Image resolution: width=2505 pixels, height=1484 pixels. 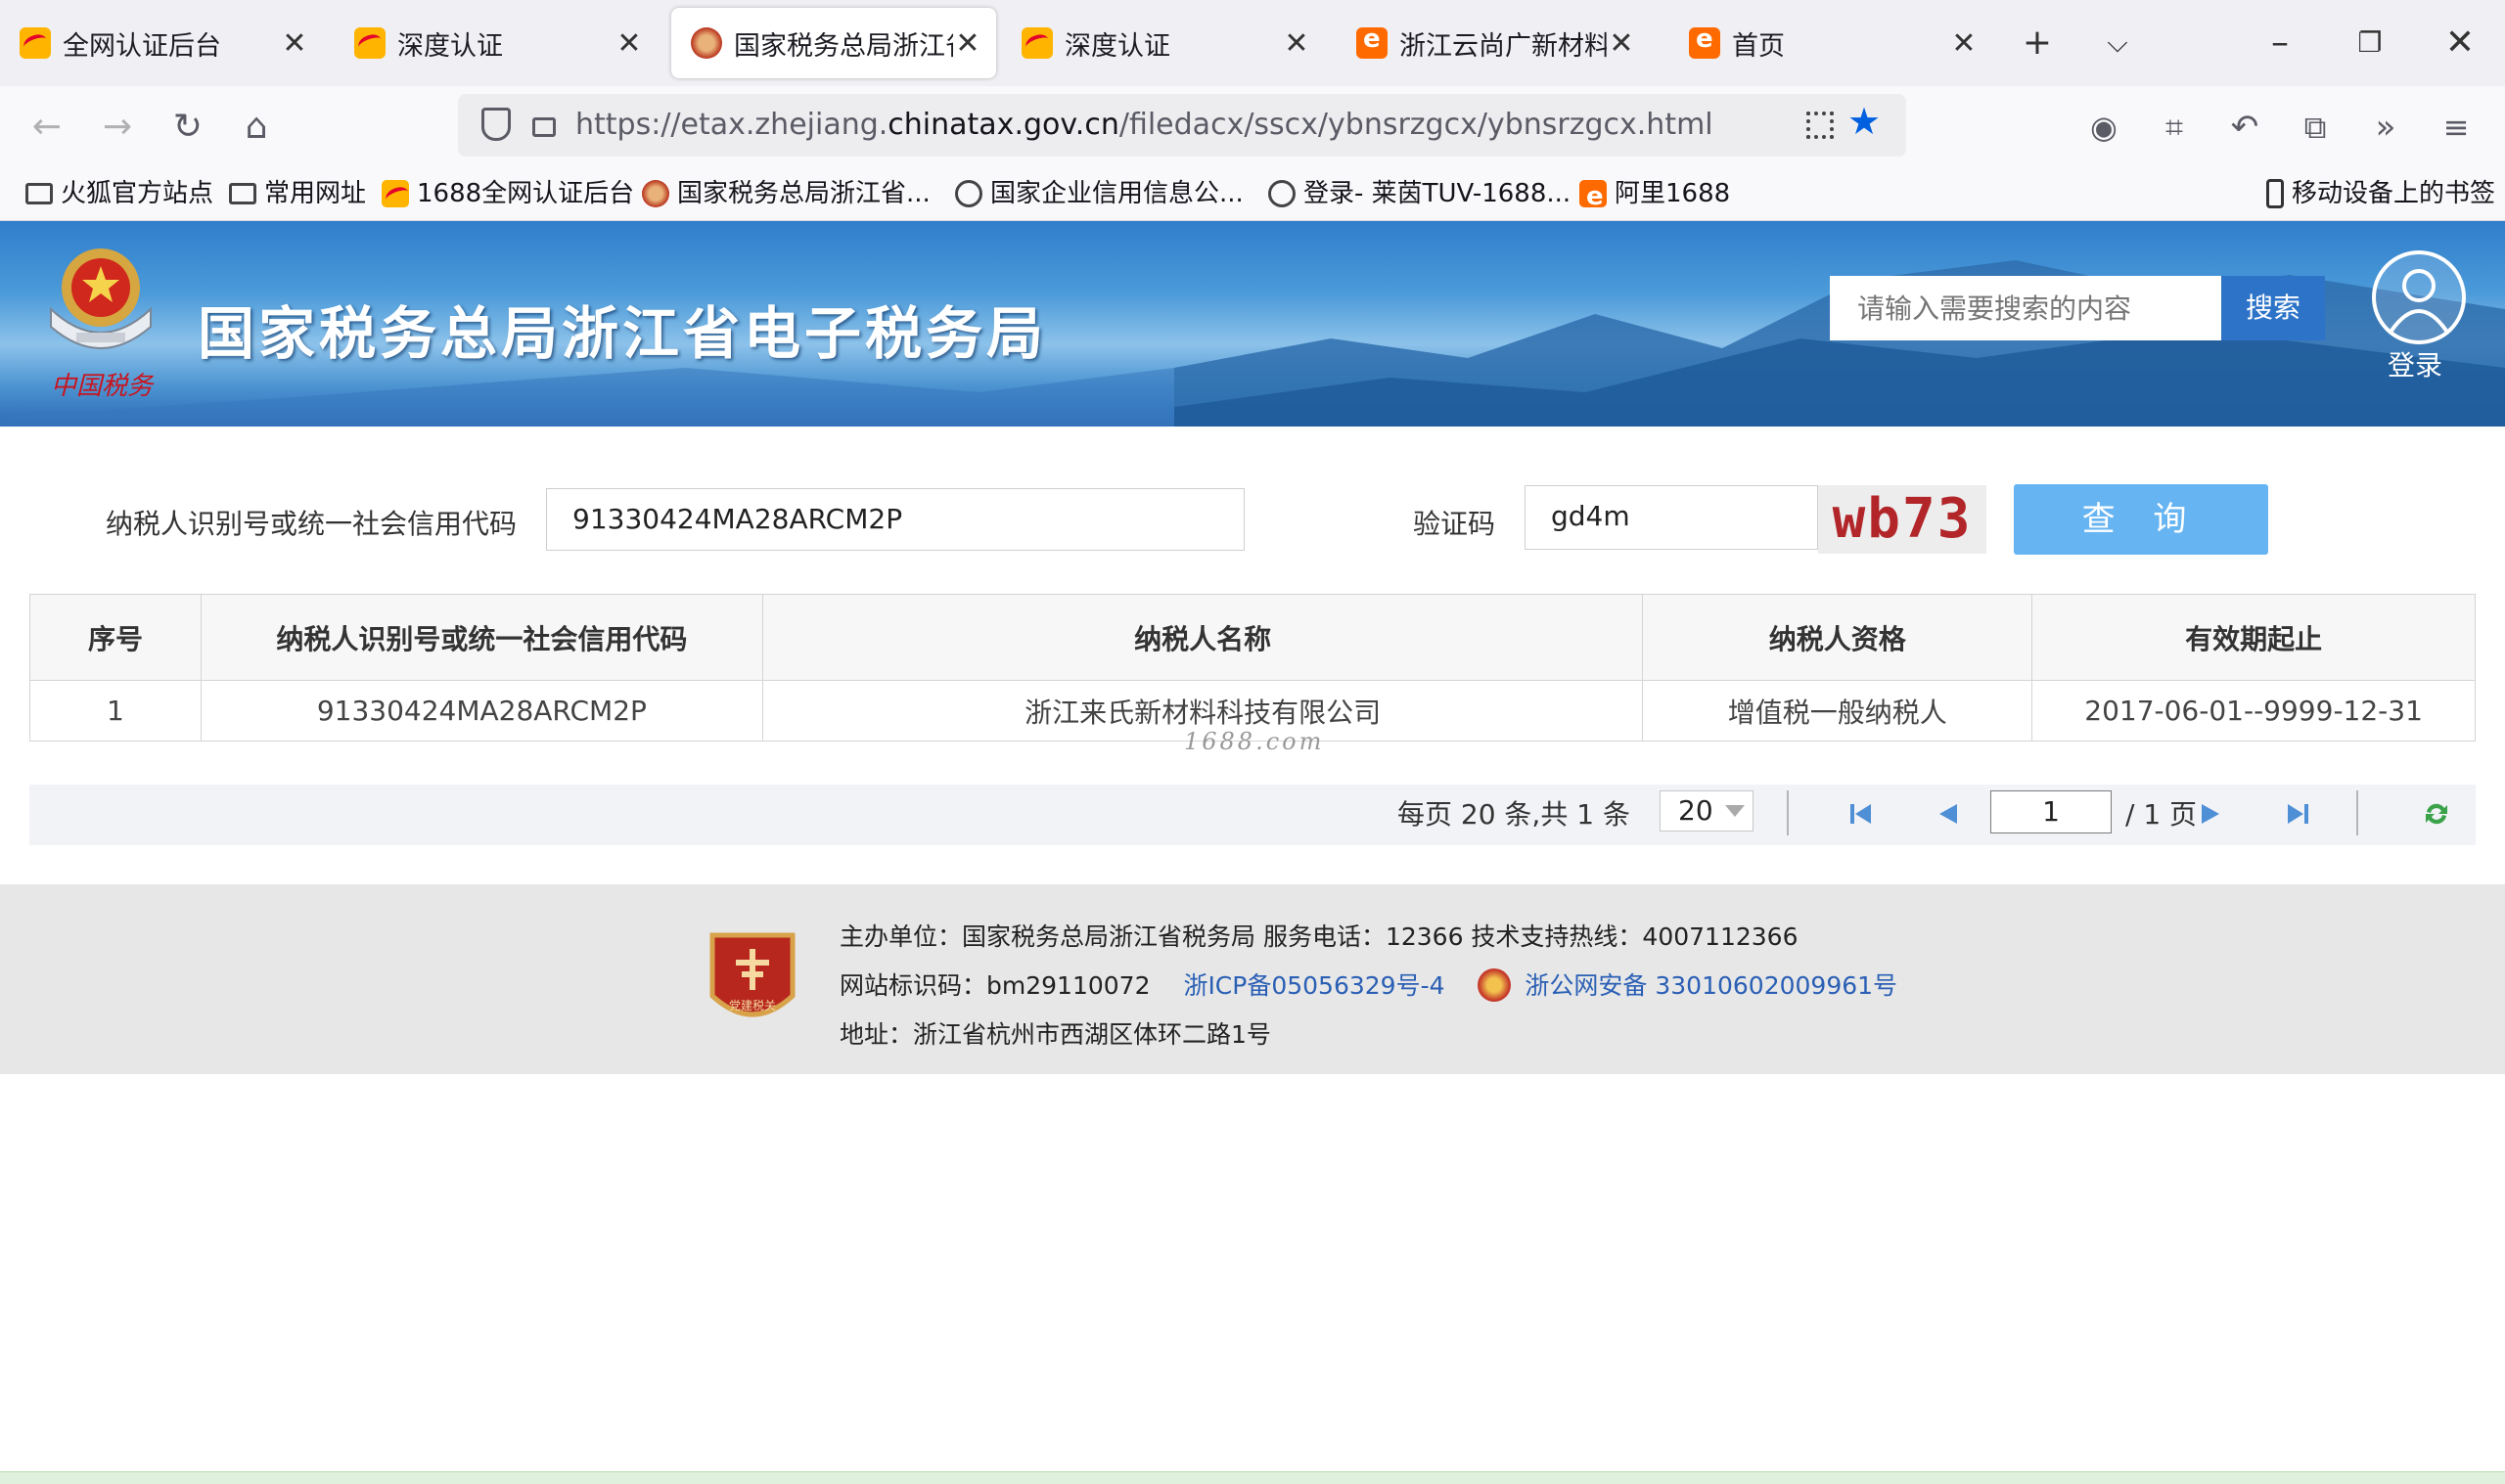 I want to click on icp-link: 浙ICP备05056329号-4, so click(x=1313, y=985).